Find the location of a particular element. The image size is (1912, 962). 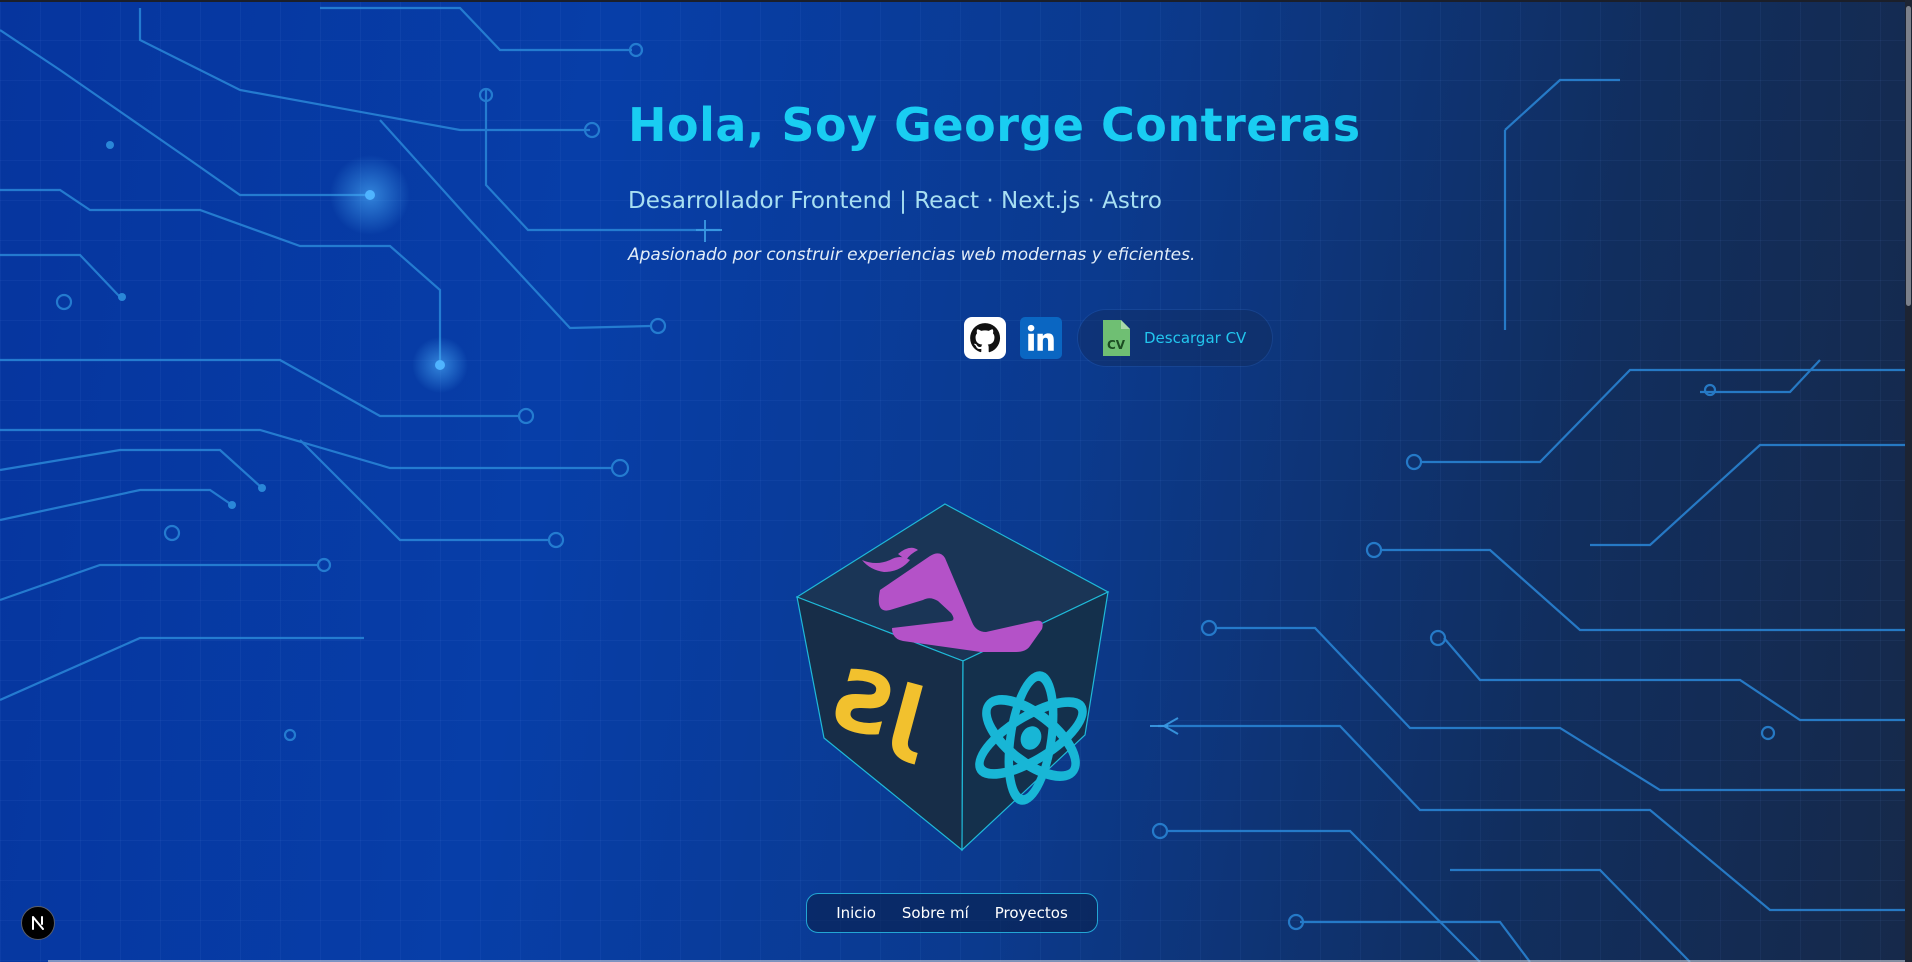

cv-file-icon: CV is located at coordinates (1116, 338).